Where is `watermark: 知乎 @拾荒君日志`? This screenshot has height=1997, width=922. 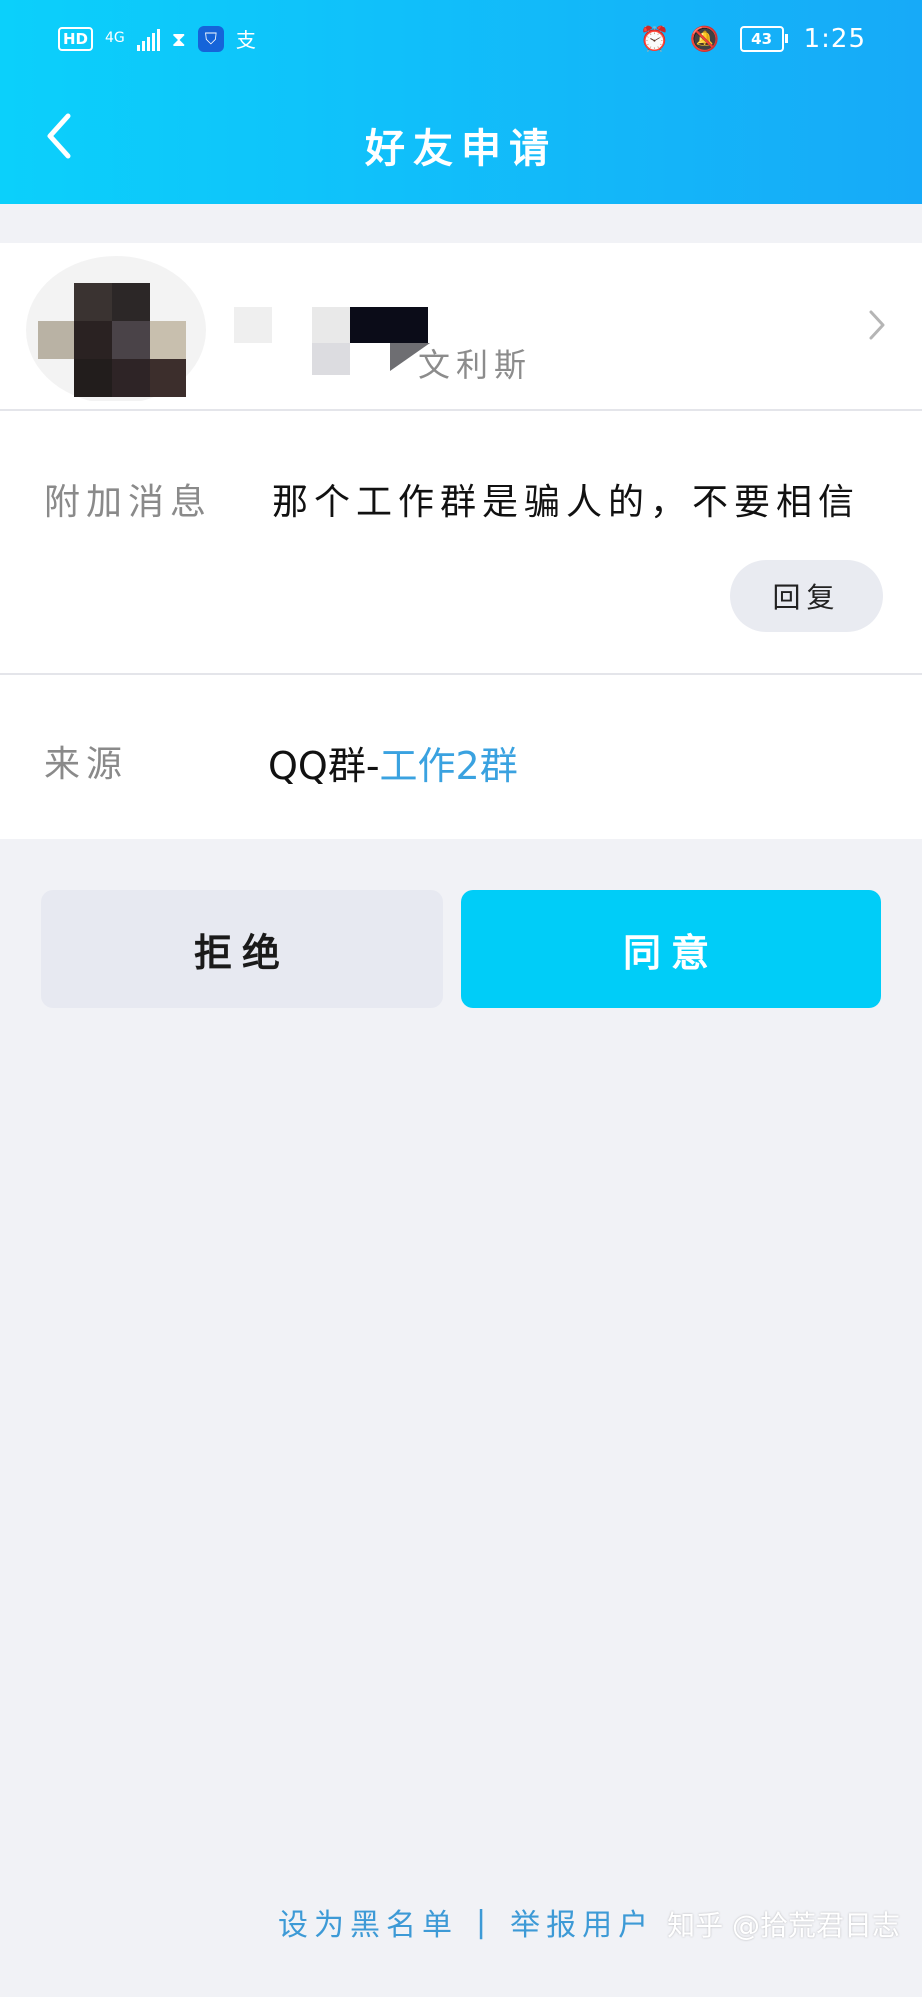 watermark: 知乎 @拾荒君日志 is located at coordinates (783, 1925).